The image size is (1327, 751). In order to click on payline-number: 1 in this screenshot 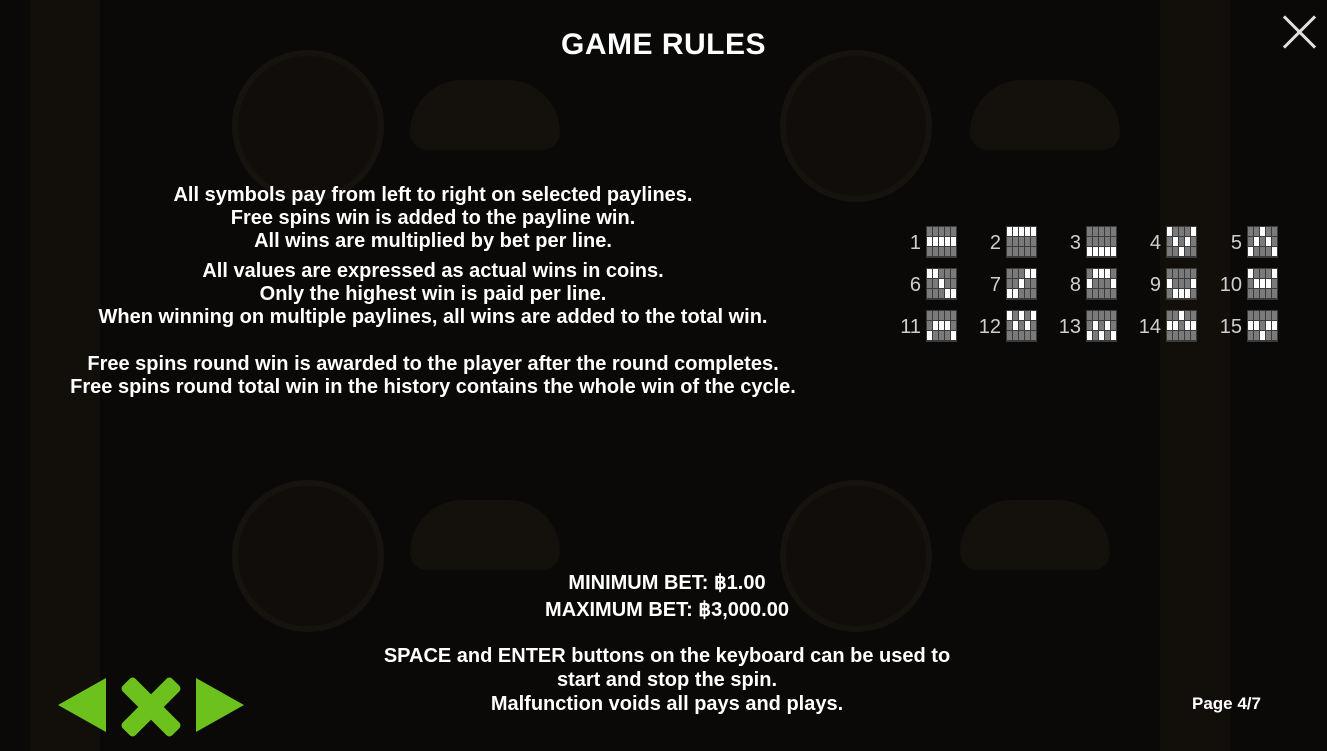, I will do `click(915, 243)`.